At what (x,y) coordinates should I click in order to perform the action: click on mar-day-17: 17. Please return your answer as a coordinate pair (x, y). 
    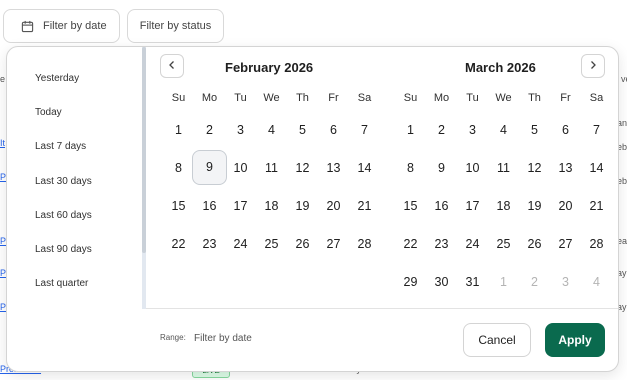
    Looking at the image, I should click on (472, 206).